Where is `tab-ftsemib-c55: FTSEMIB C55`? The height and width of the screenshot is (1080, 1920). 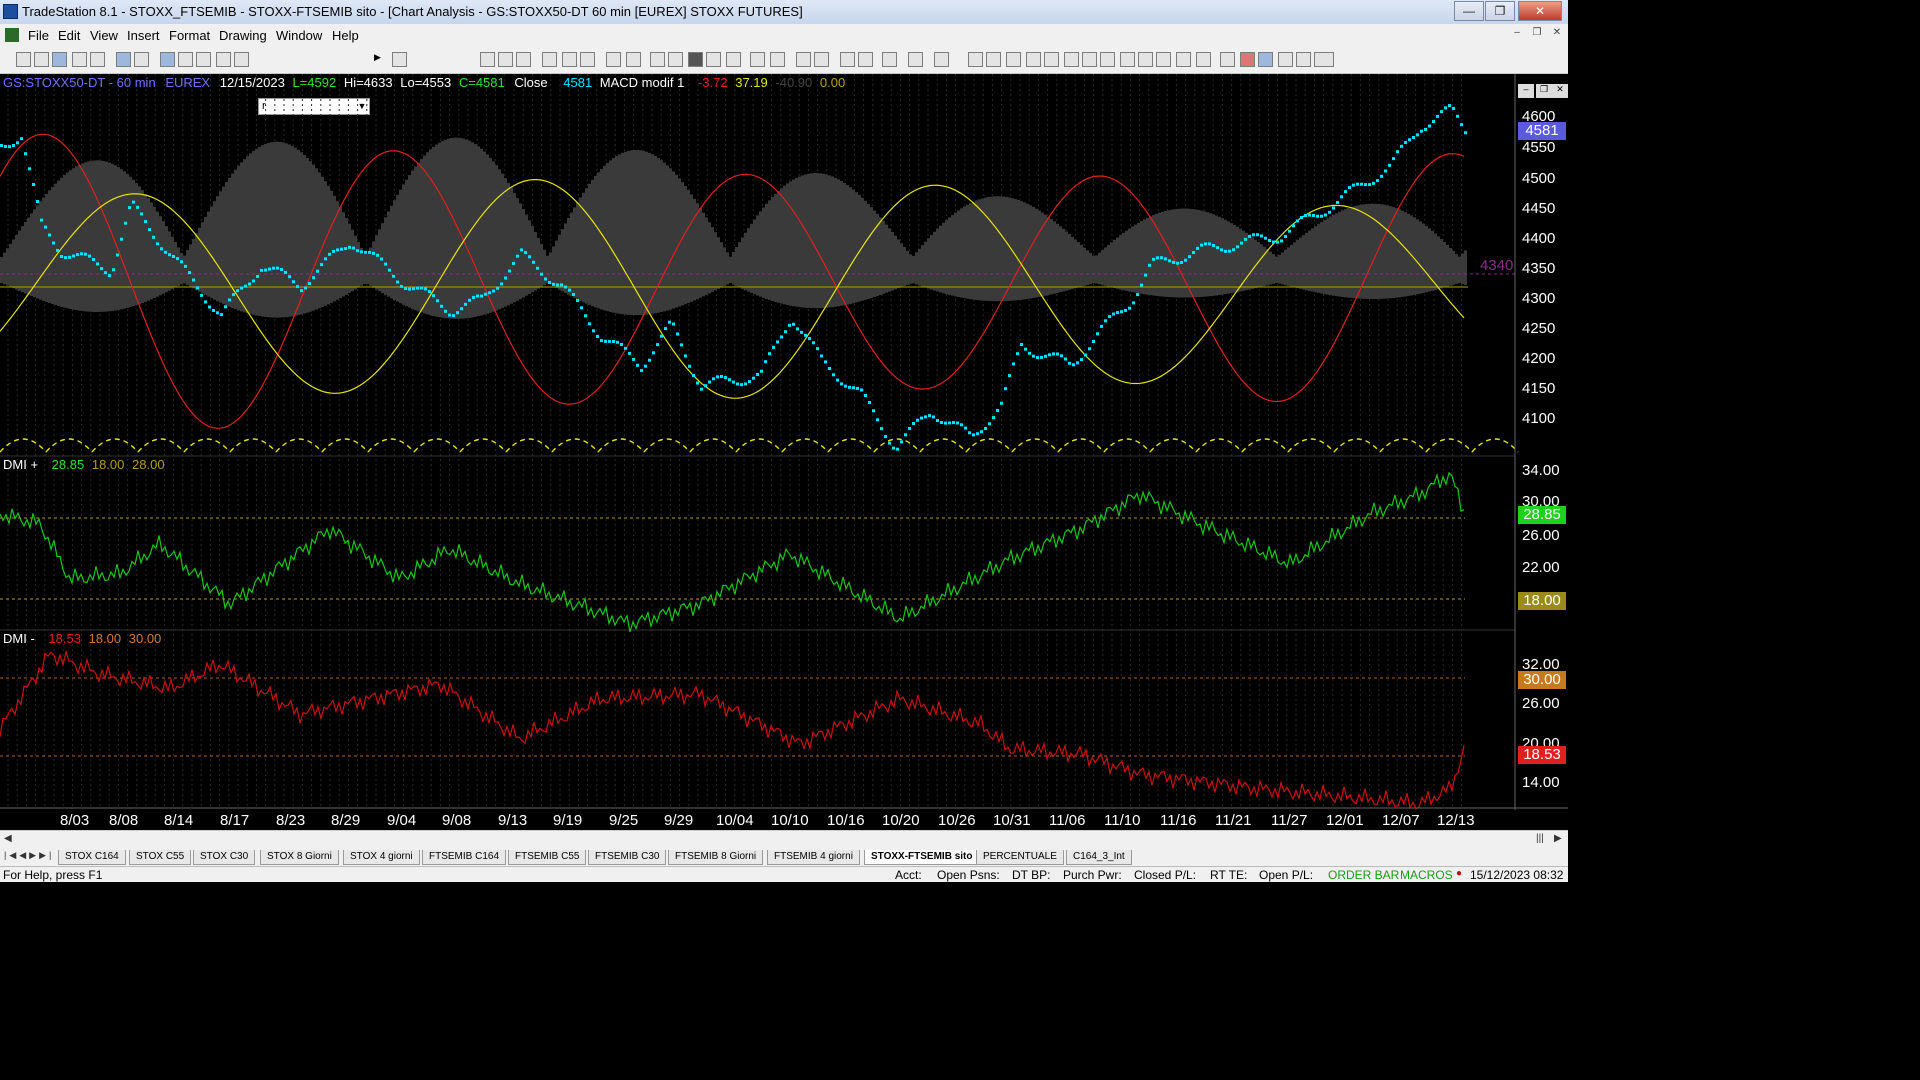 tab-ftsemib-c55: FTSEMIB C55 is located at coordinates (547, 857).